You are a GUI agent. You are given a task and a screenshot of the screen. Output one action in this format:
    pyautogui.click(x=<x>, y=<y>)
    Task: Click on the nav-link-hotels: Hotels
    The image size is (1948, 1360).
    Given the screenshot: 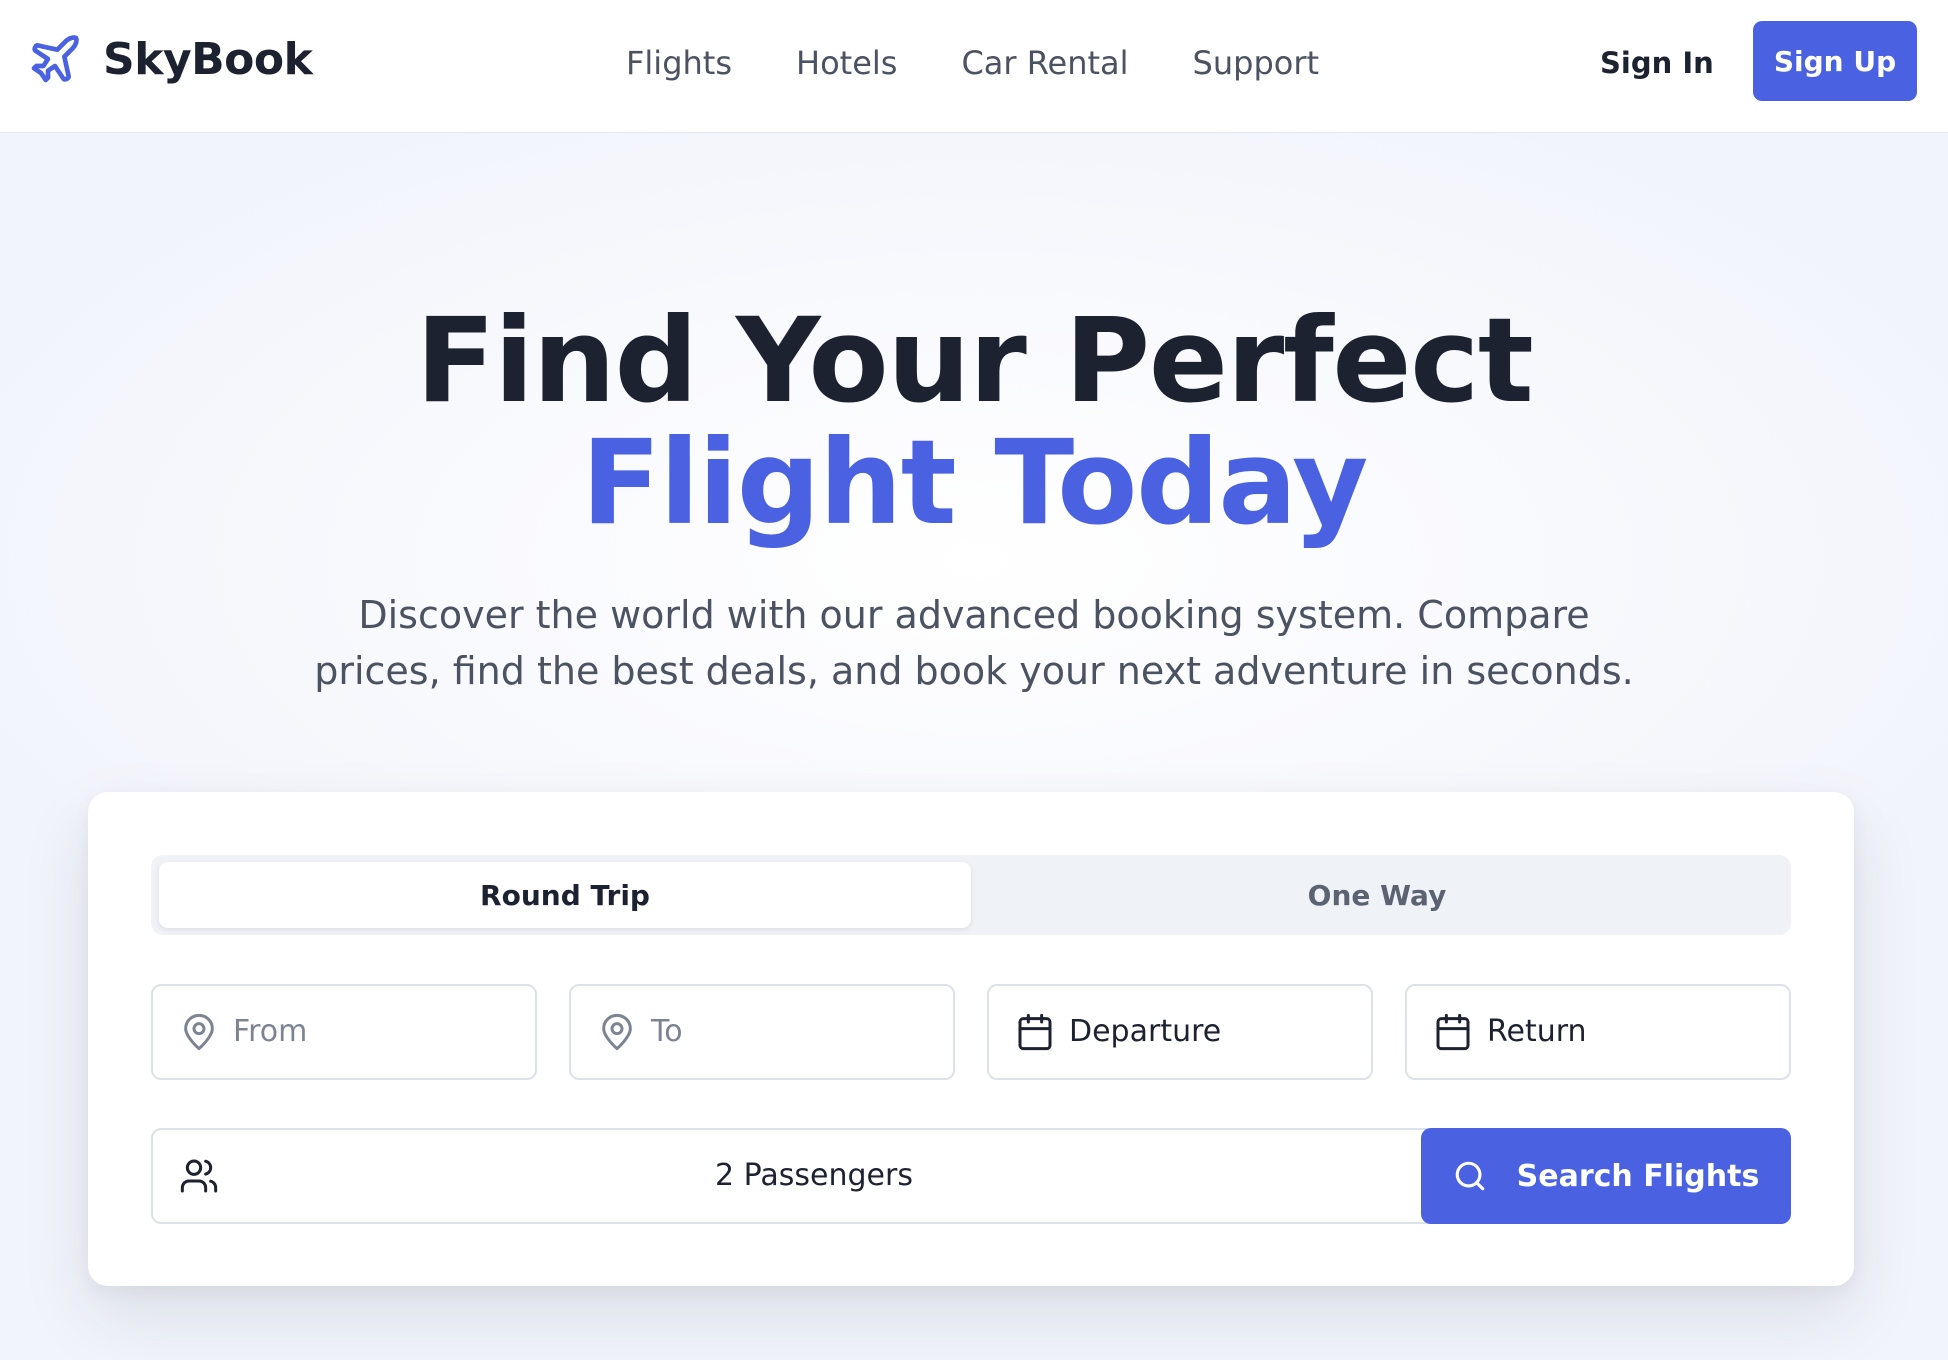 What is the action you would take?
    pyautogui.click(x=846, y=63)
    